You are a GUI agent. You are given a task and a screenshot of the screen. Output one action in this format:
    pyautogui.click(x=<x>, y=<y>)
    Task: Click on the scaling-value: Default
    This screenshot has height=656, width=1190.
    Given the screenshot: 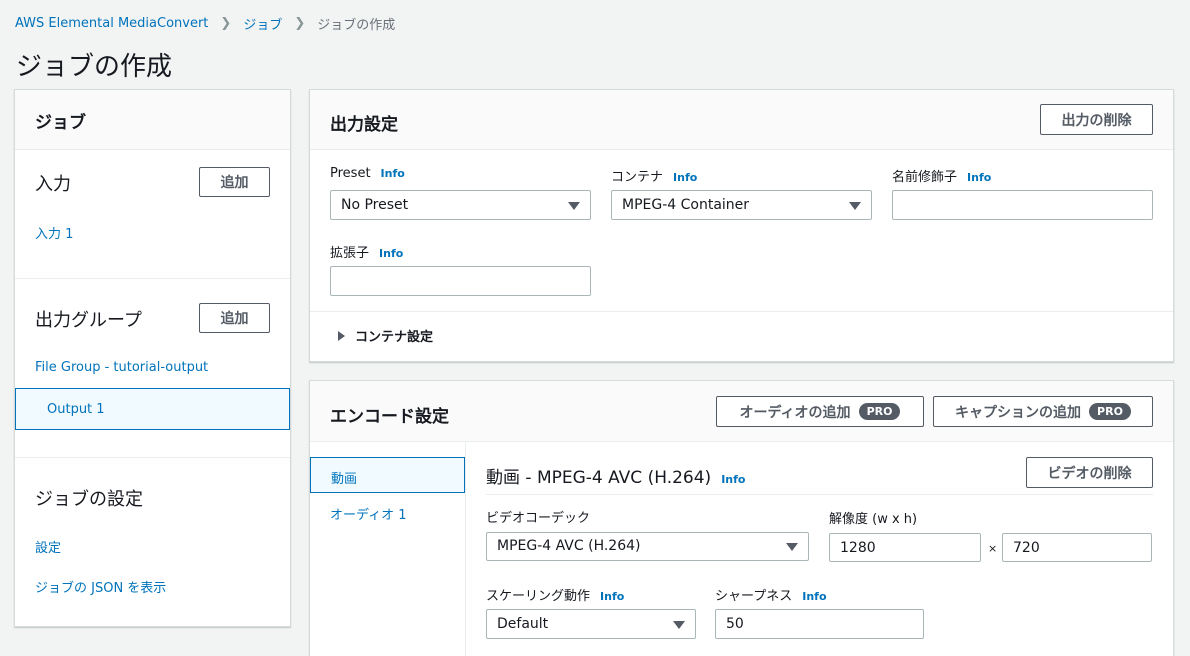 What is the action you would take?
    pyautogui.click(x=523, y=624)
    